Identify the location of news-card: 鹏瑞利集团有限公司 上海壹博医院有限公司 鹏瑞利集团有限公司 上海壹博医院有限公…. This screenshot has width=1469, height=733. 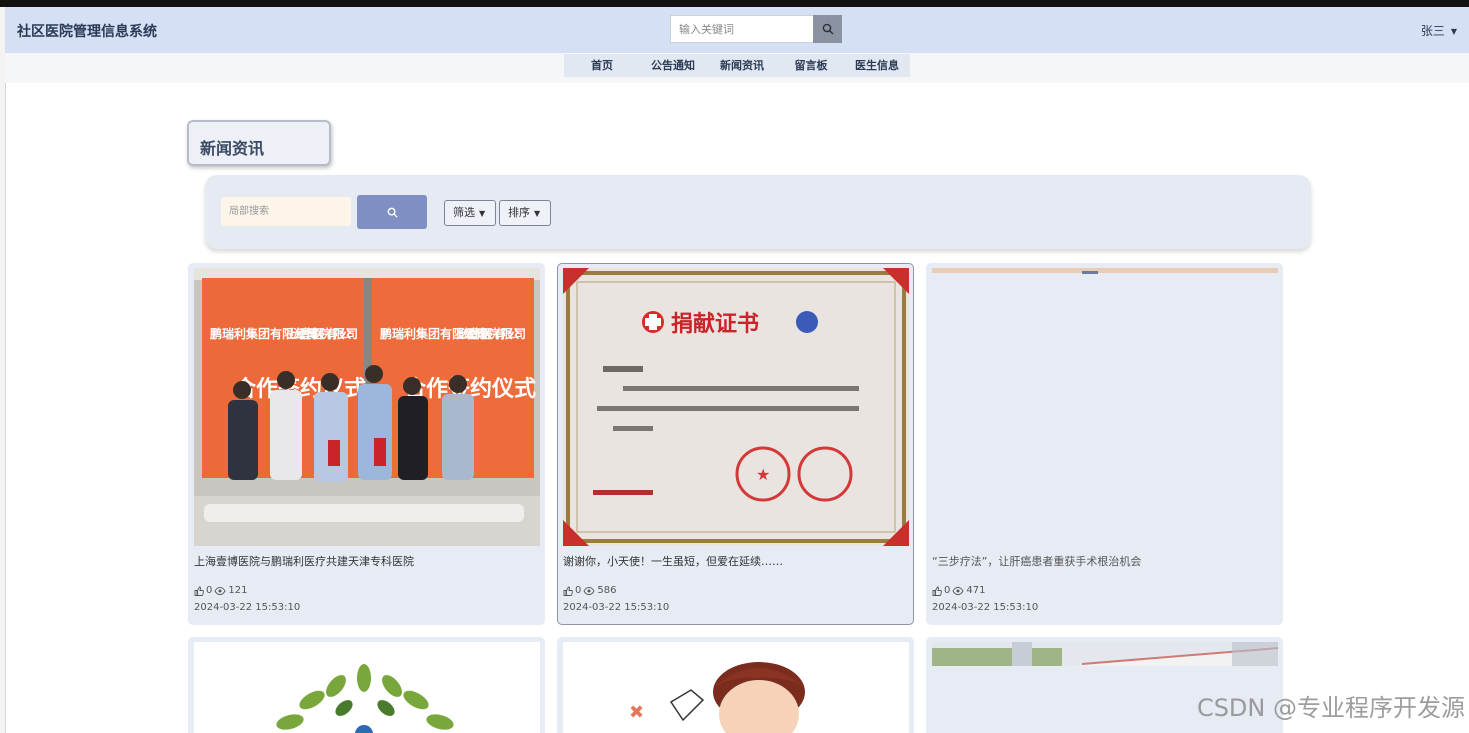
(366, 444).